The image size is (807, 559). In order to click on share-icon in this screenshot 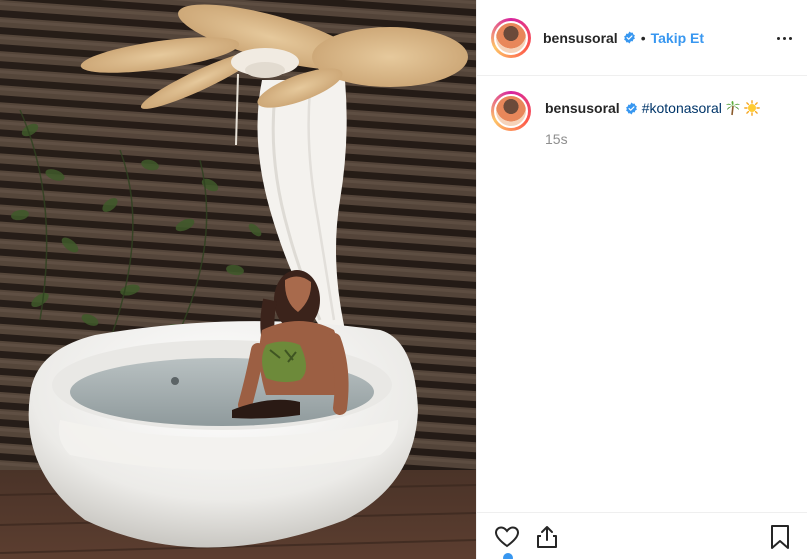, I will do `click(547, 537)`.